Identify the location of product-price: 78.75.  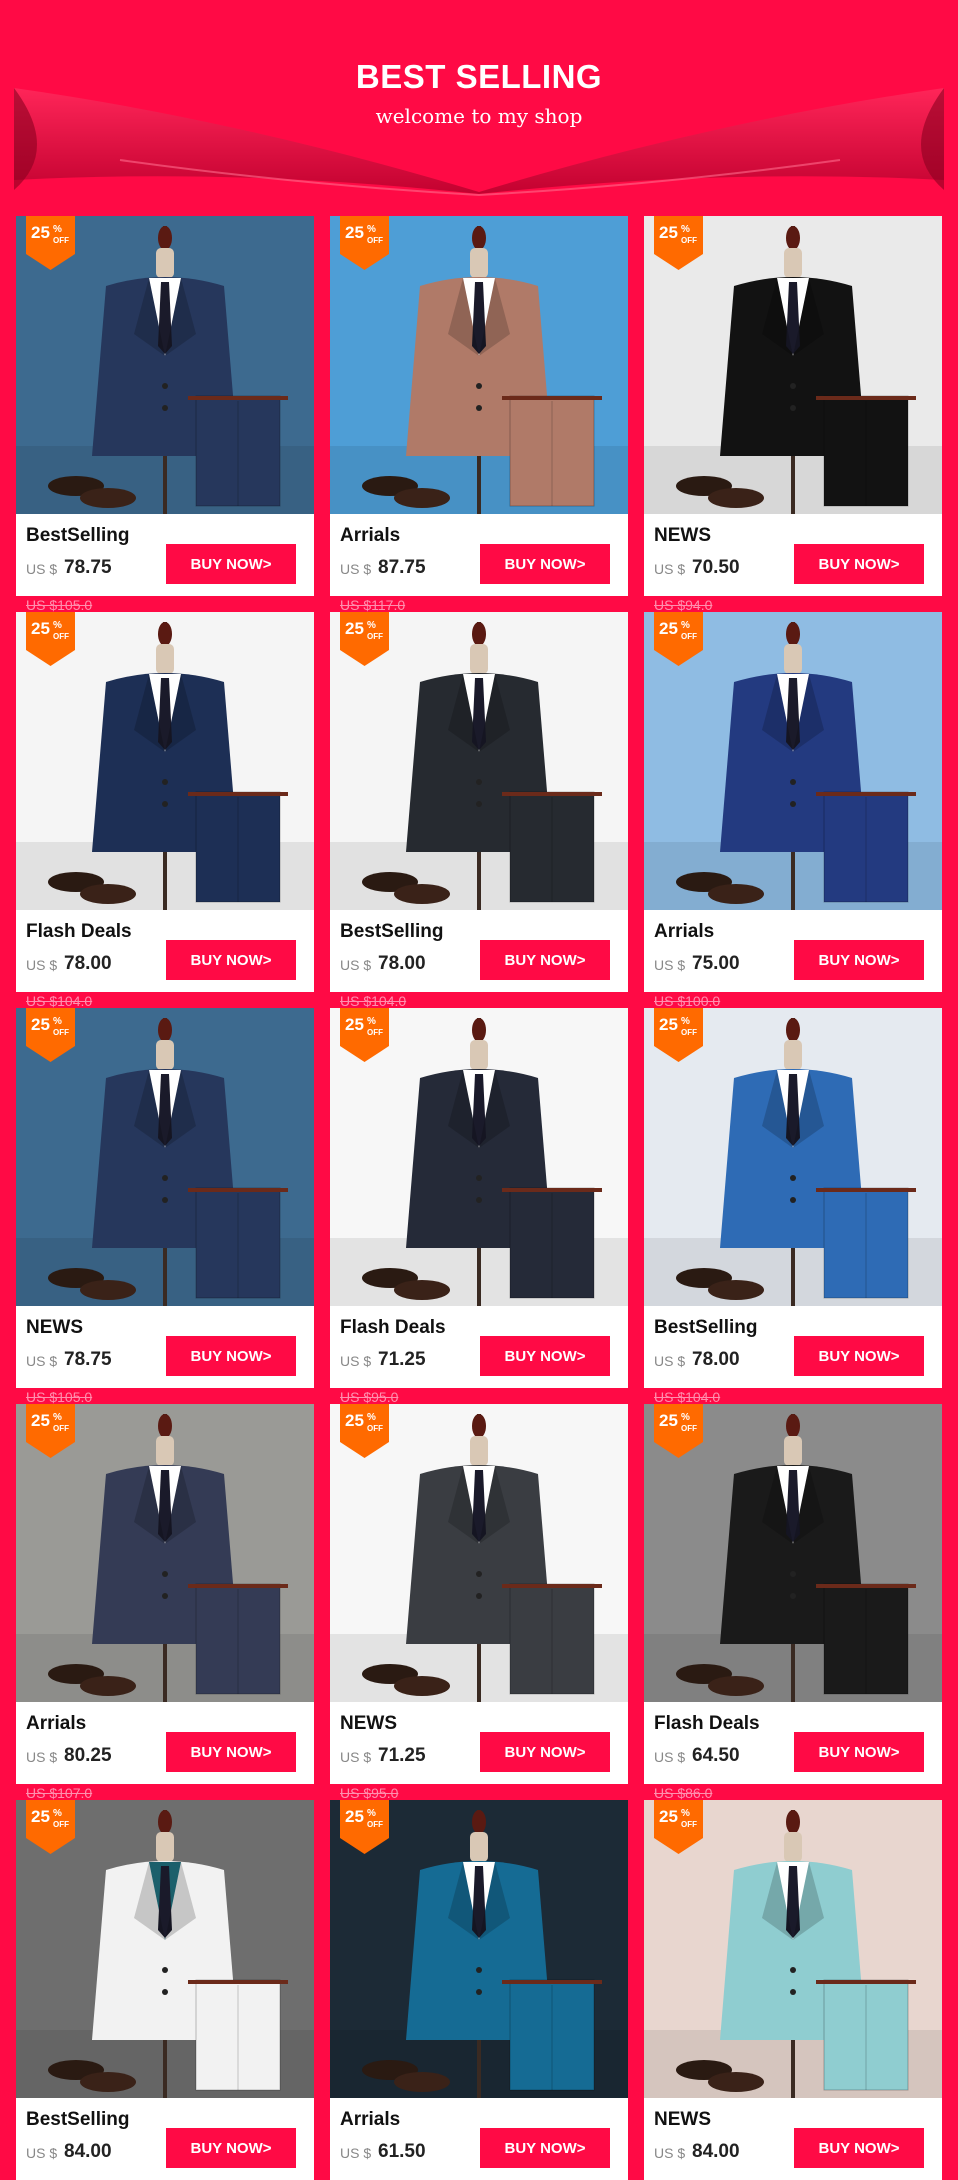
(88, 1359).